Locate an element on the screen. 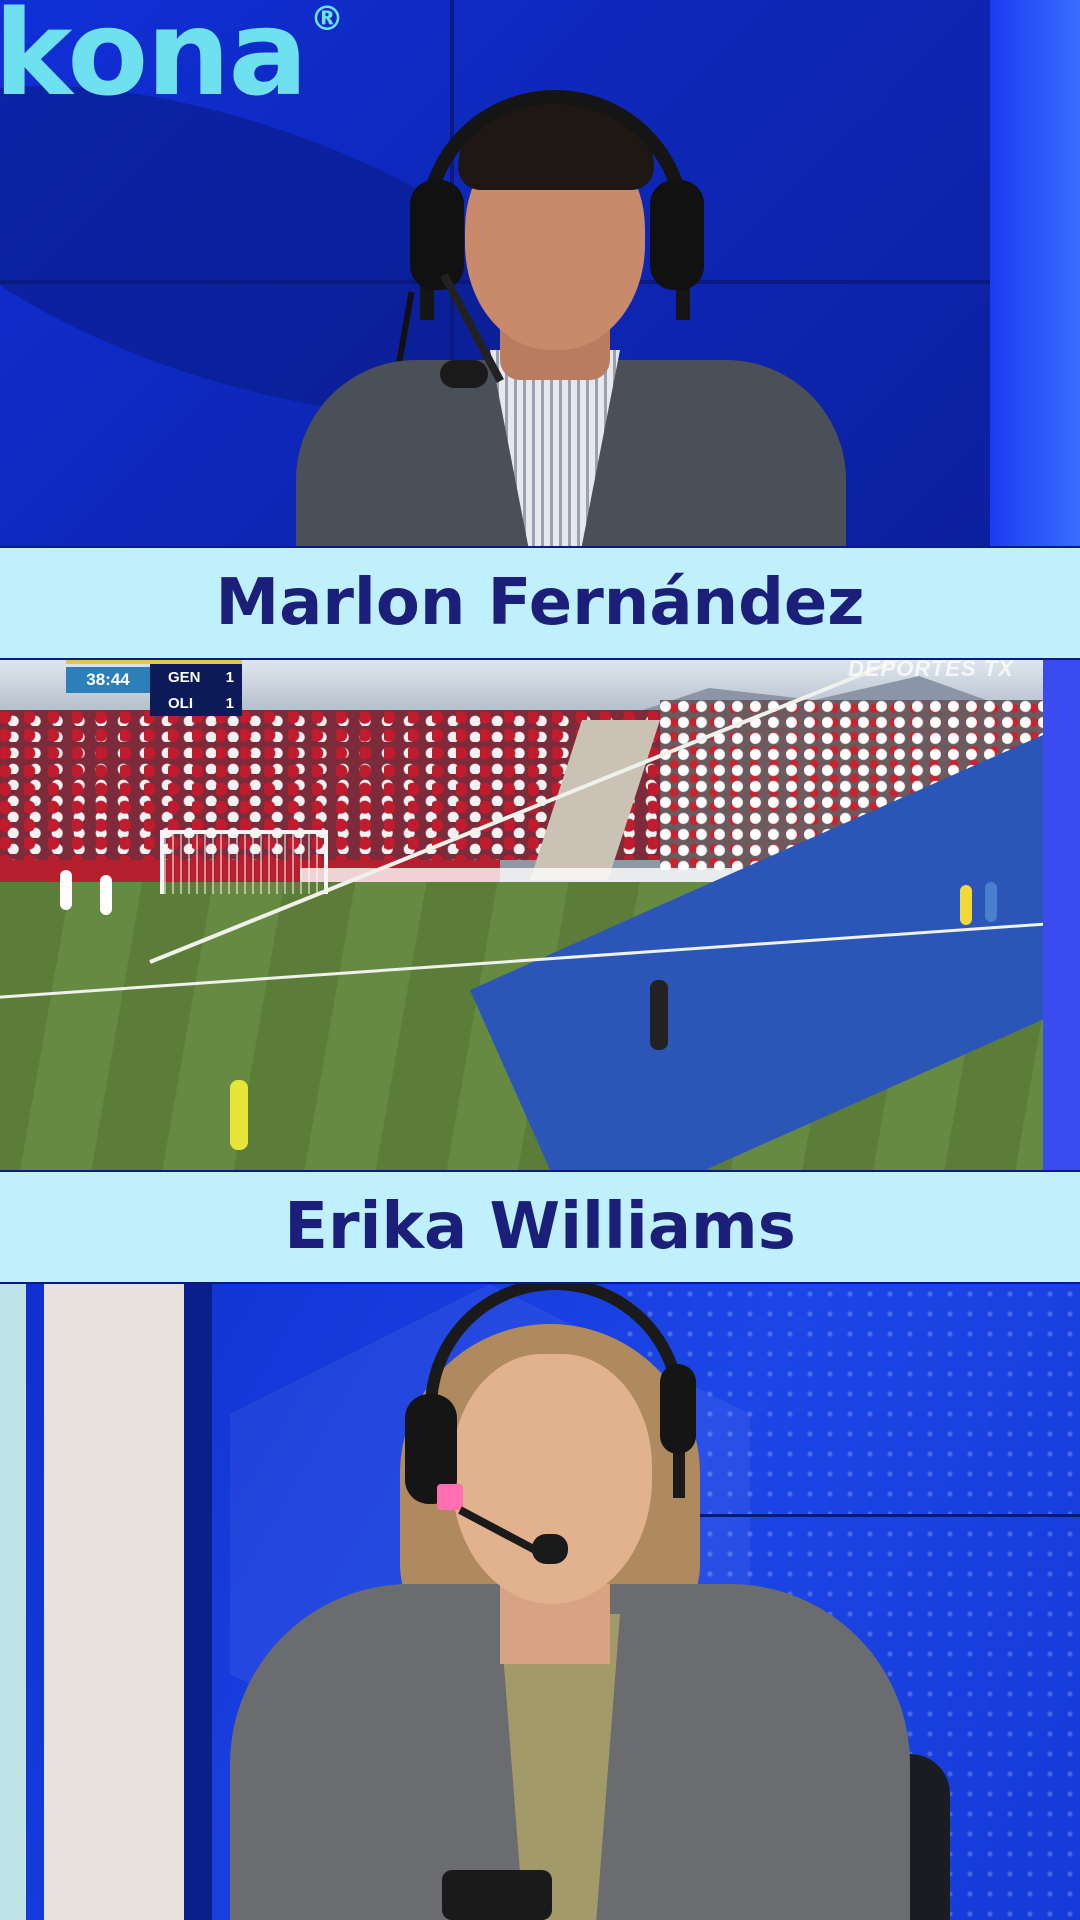 The image size is (1080, 1920). team-away: OLI is located at coordinates (180, 703).